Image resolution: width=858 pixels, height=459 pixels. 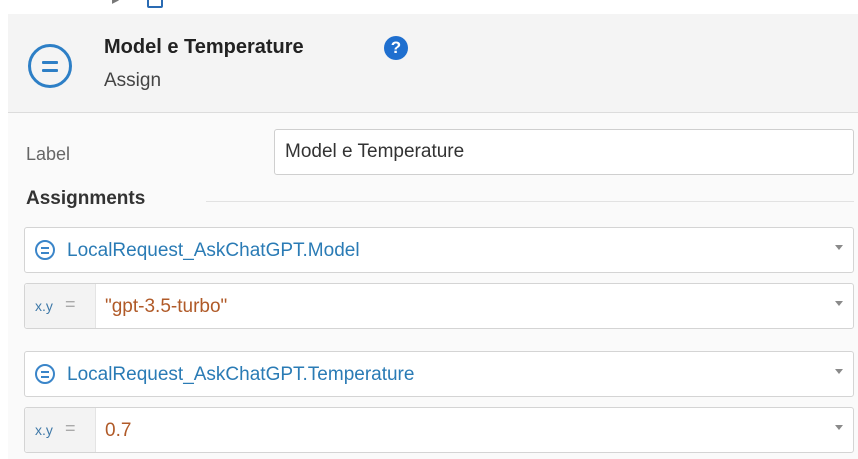 What do you see at coordinates (439, 250) in the screenshot?
I see `assignment-variable-field: LocalRequest_AskChatGPT.Model` at bounding box center [439, 250].